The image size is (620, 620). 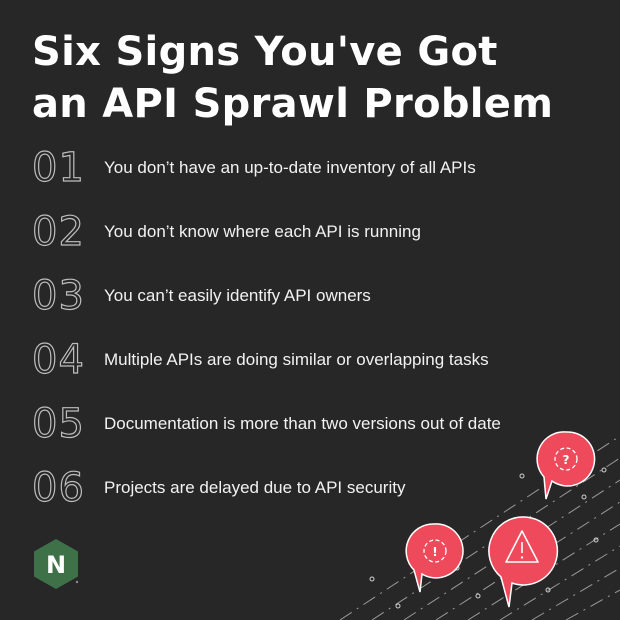 I want to click on api-sprawl-illustration: ? !, so click(x=479, y=525).